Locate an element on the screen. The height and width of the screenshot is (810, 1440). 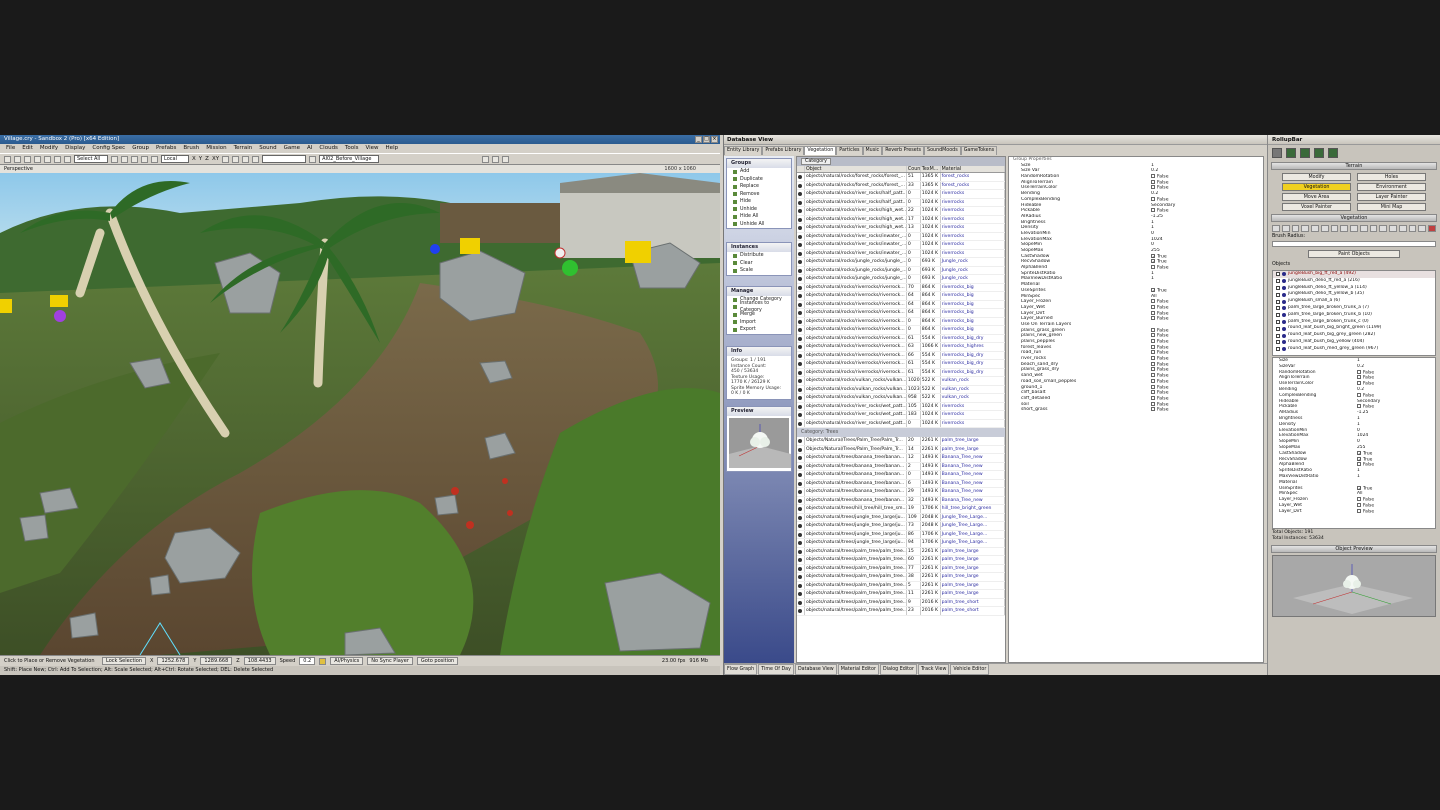
groups-action-hide-all: Hide All is located at coordinates (759, 217).